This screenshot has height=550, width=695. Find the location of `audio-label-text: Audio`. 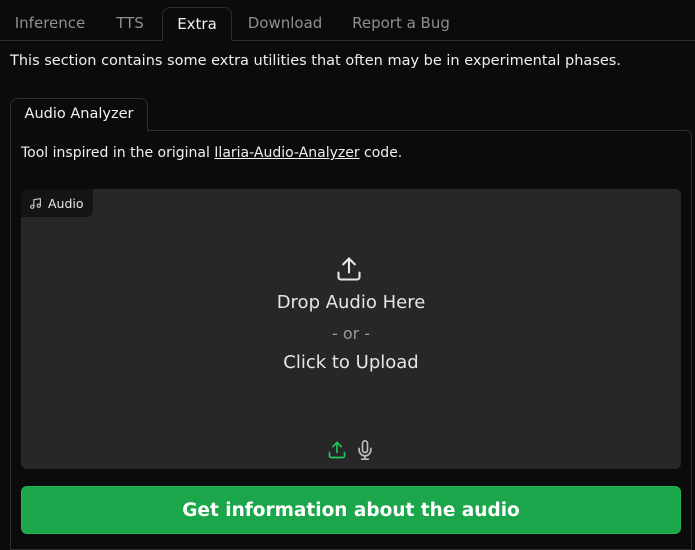

audio-label-text: Audio is located at coordinates (66, 203).